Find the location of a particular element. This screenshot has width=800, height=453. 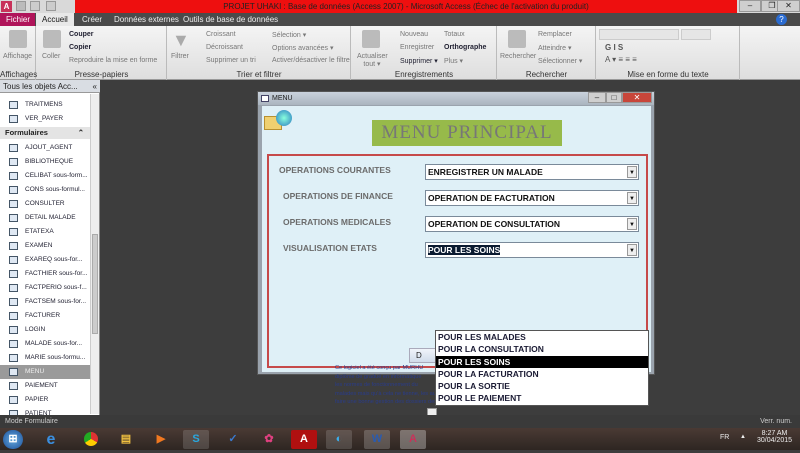

nav-scrollbar is located at coordinates (94, 254).